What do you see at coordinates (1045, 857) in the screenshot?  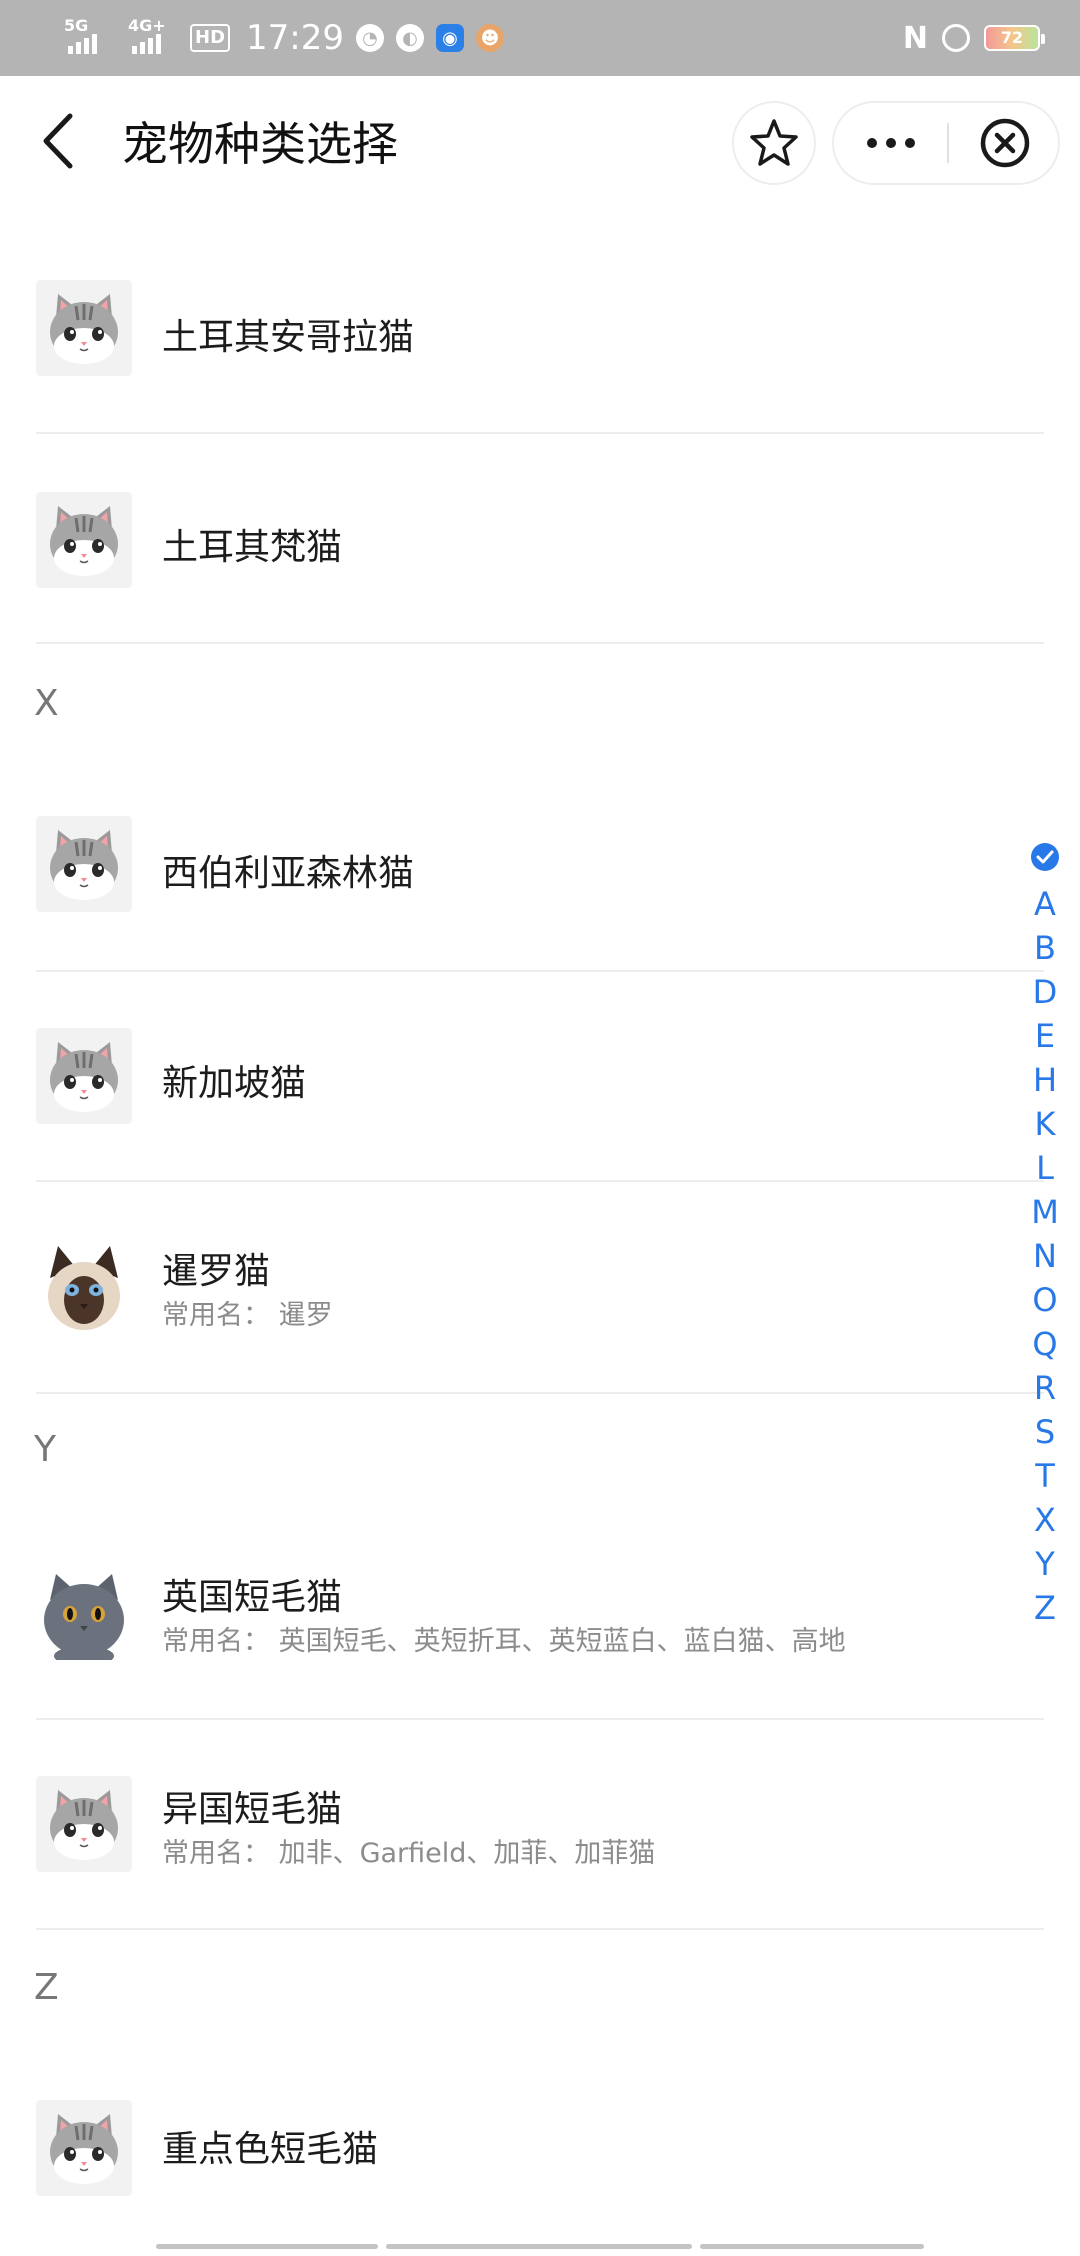 I see `index-check-icon` at bounding box center [1045, 857].